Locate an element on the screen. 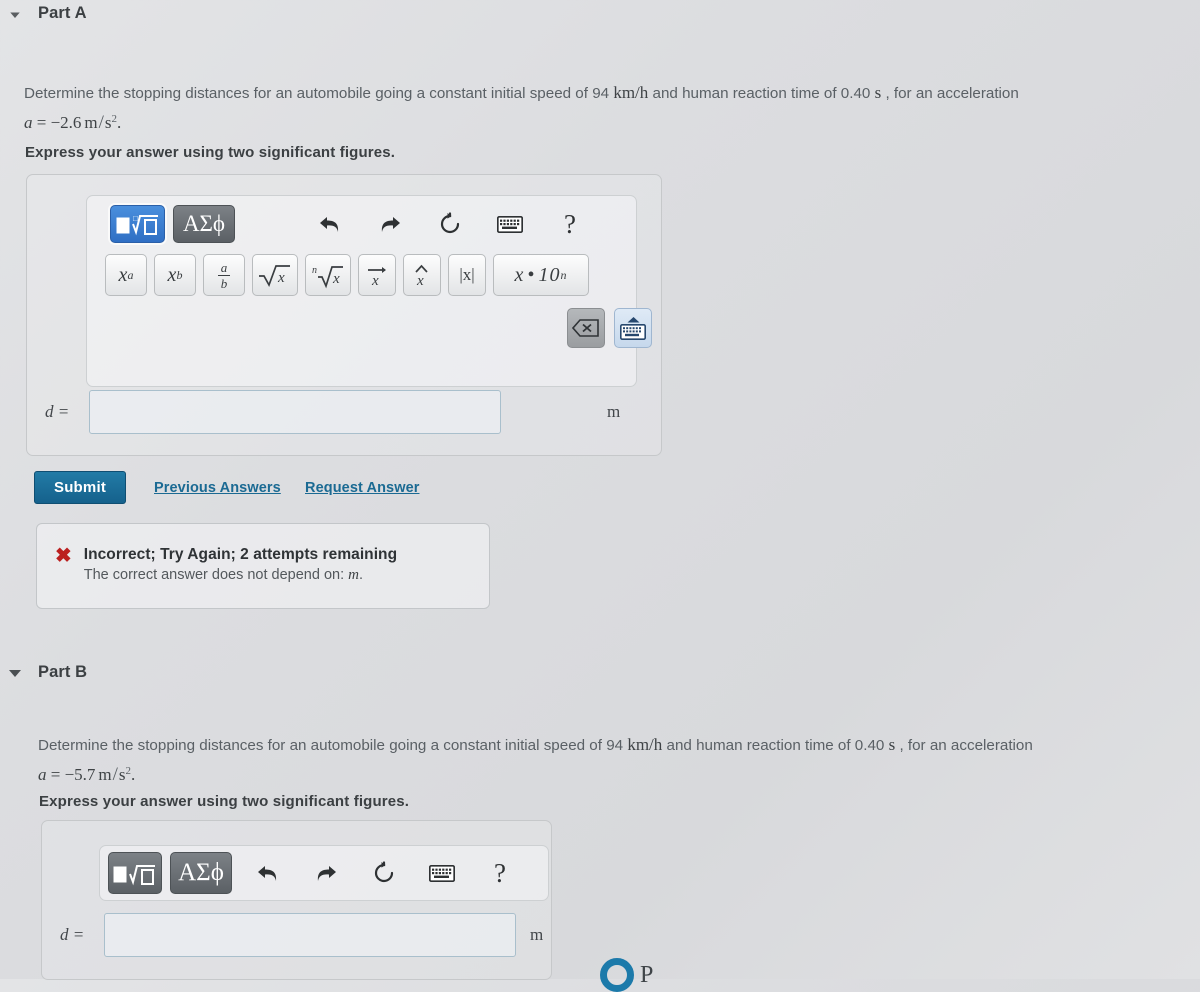 This screenshot has height=992, width=1200. unit-vector-button: x is located at coordinates (422, 275).